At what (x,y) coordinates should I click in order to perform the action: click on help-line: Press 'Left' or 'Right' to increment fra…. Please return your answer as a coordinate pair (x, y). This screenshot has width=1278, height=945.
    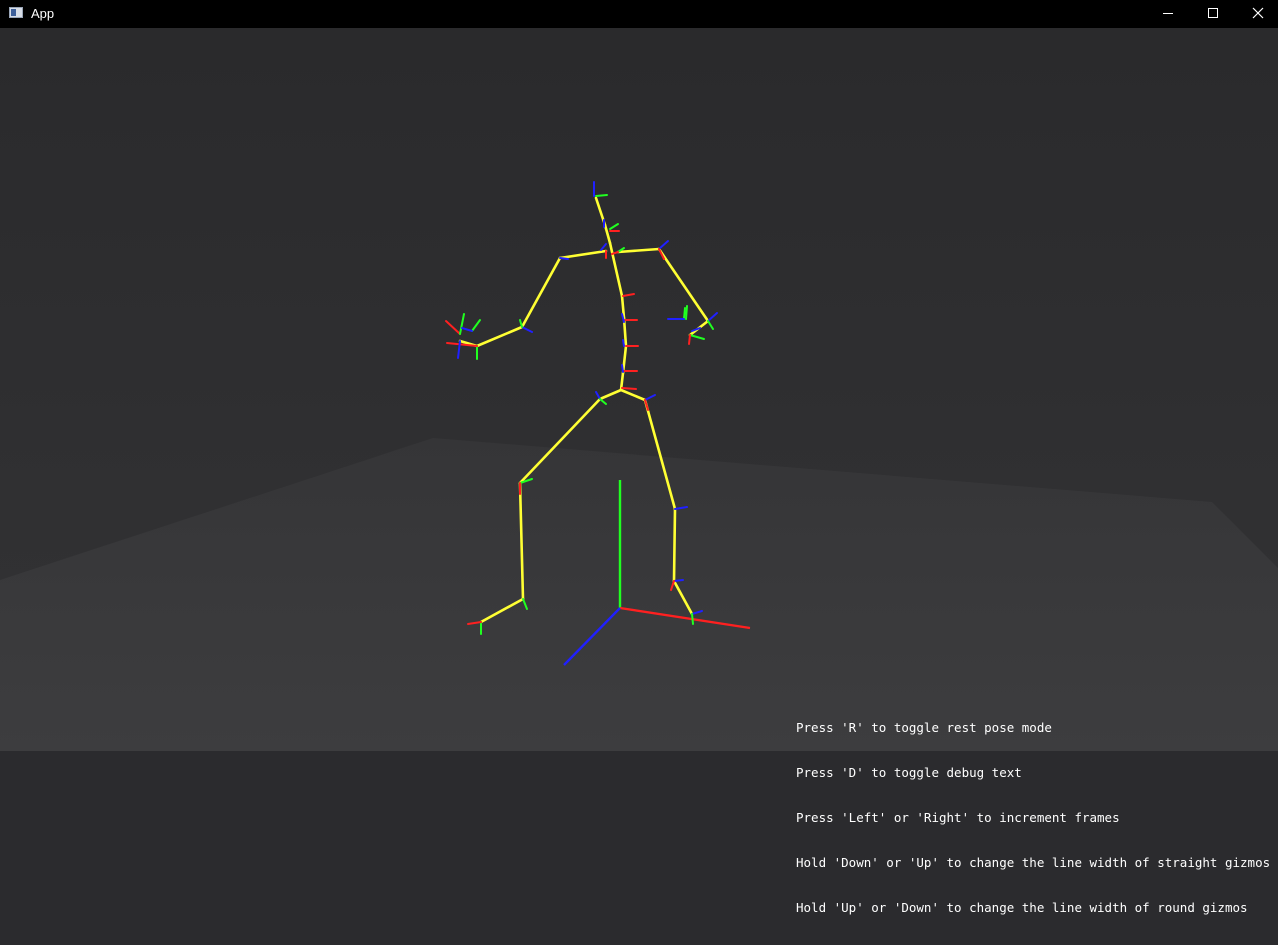
    Looking at the image, I should click on (958, 817).